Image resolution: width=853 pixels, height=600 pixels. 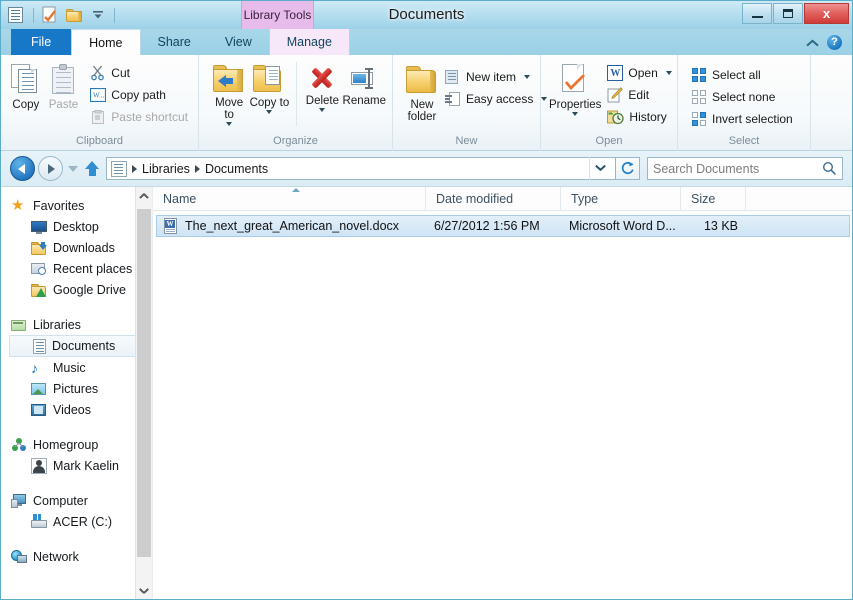 What do you see at coordinates (720, 226) in the screenshot?
I see `cell-size: 13 KB` at bounding box center [720, 226].